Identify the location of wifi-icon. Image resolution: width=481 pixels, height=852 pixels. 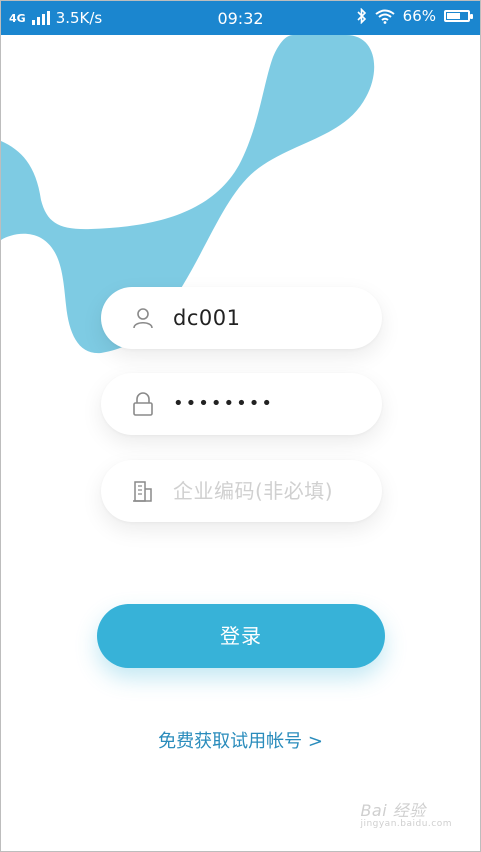
(385, 16).